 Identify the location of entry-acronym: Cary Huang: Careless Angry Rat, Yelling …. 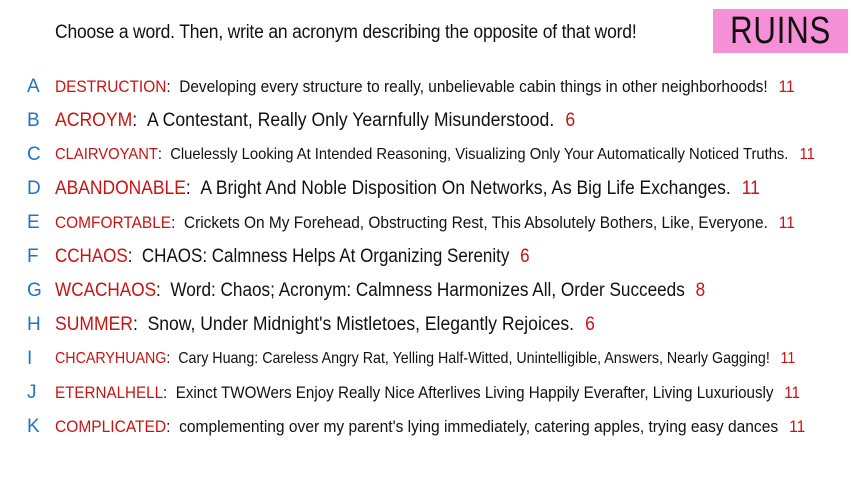
(474, 358).